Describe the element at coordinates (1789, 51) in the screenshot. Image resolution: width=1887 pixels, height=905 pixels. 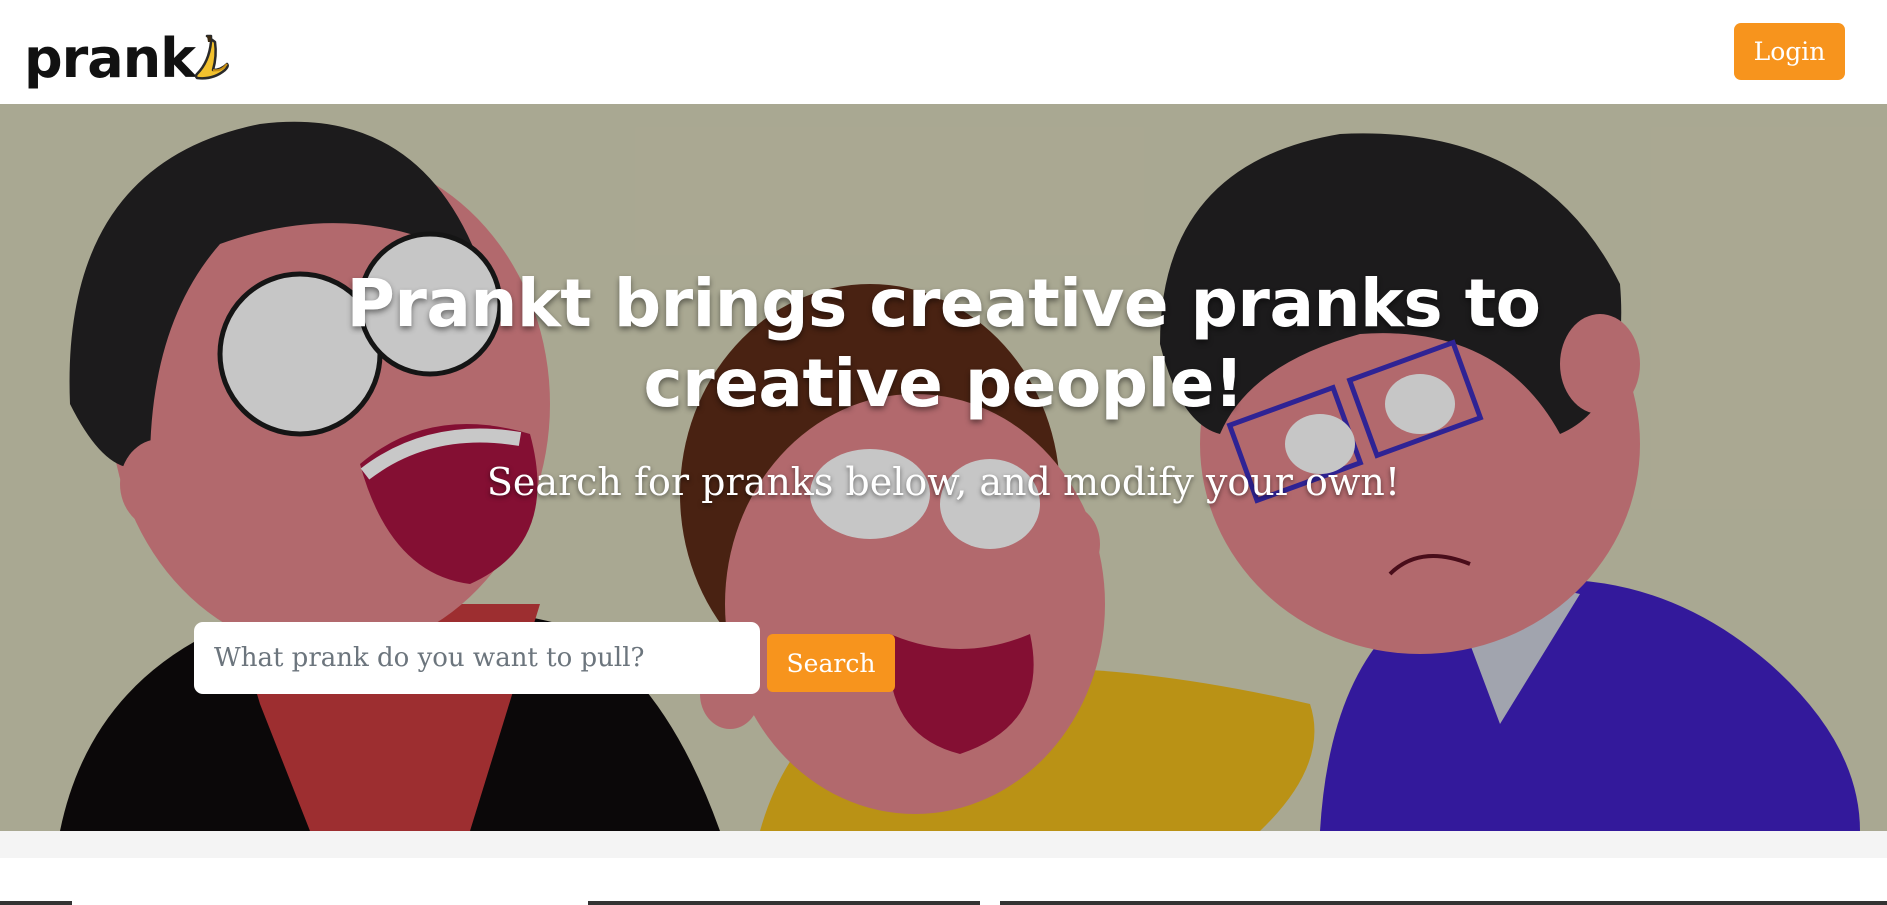
I see `login-button: Login` at that location.